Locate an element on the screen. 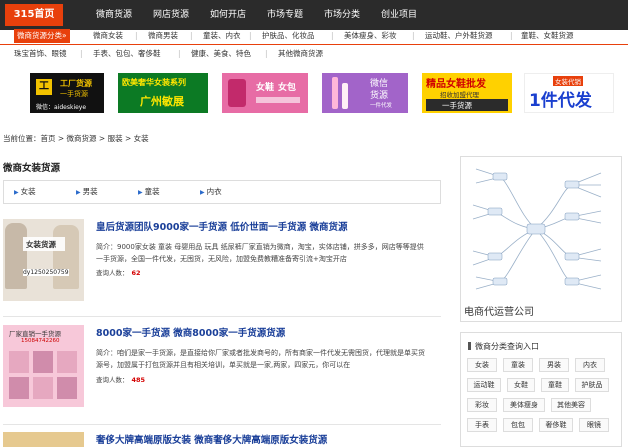 Image resolution: width=628 pixels, height=447 pixels. listing-title: 奢侈大牌高端原版女装 微商奢侈大牌高端原版女装货源 is located at coordinates (211, 439).